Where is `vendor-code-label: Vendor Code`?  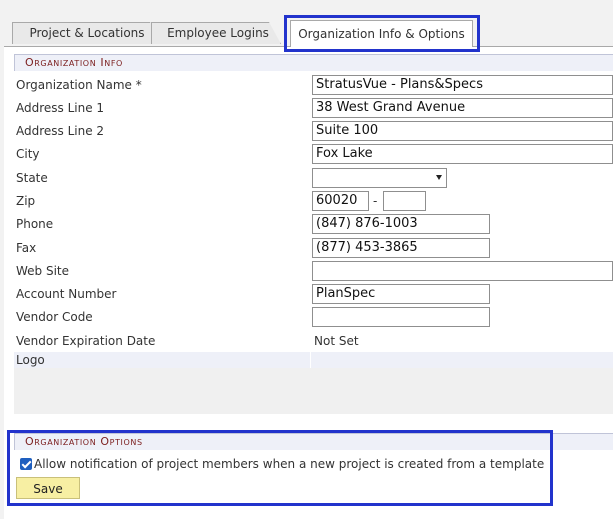
vendor-code-label: Vendor Code is located at coordinates (54, 317).